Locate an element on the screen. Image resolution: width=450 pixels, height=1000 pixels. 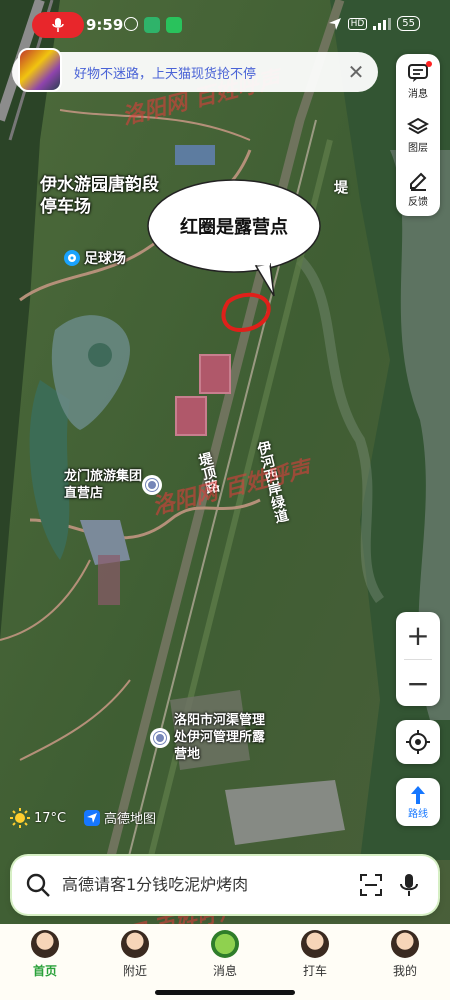
search-bar: 高德请客1分钱吃泥炉烤肉 is located at coordinates (225, 885).